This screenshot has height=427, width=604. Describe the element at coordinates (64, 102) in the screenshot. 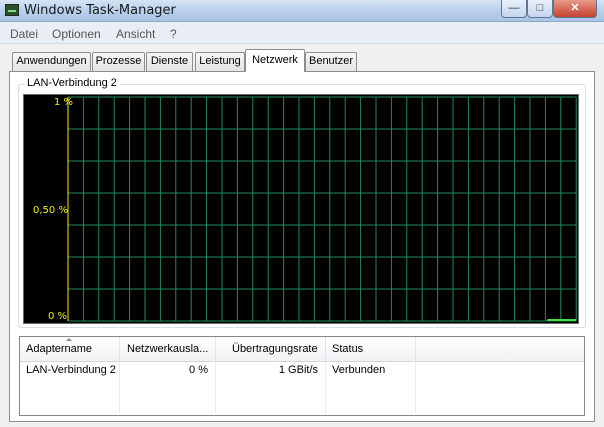

I see `y-label-top: 1 %` at that location.